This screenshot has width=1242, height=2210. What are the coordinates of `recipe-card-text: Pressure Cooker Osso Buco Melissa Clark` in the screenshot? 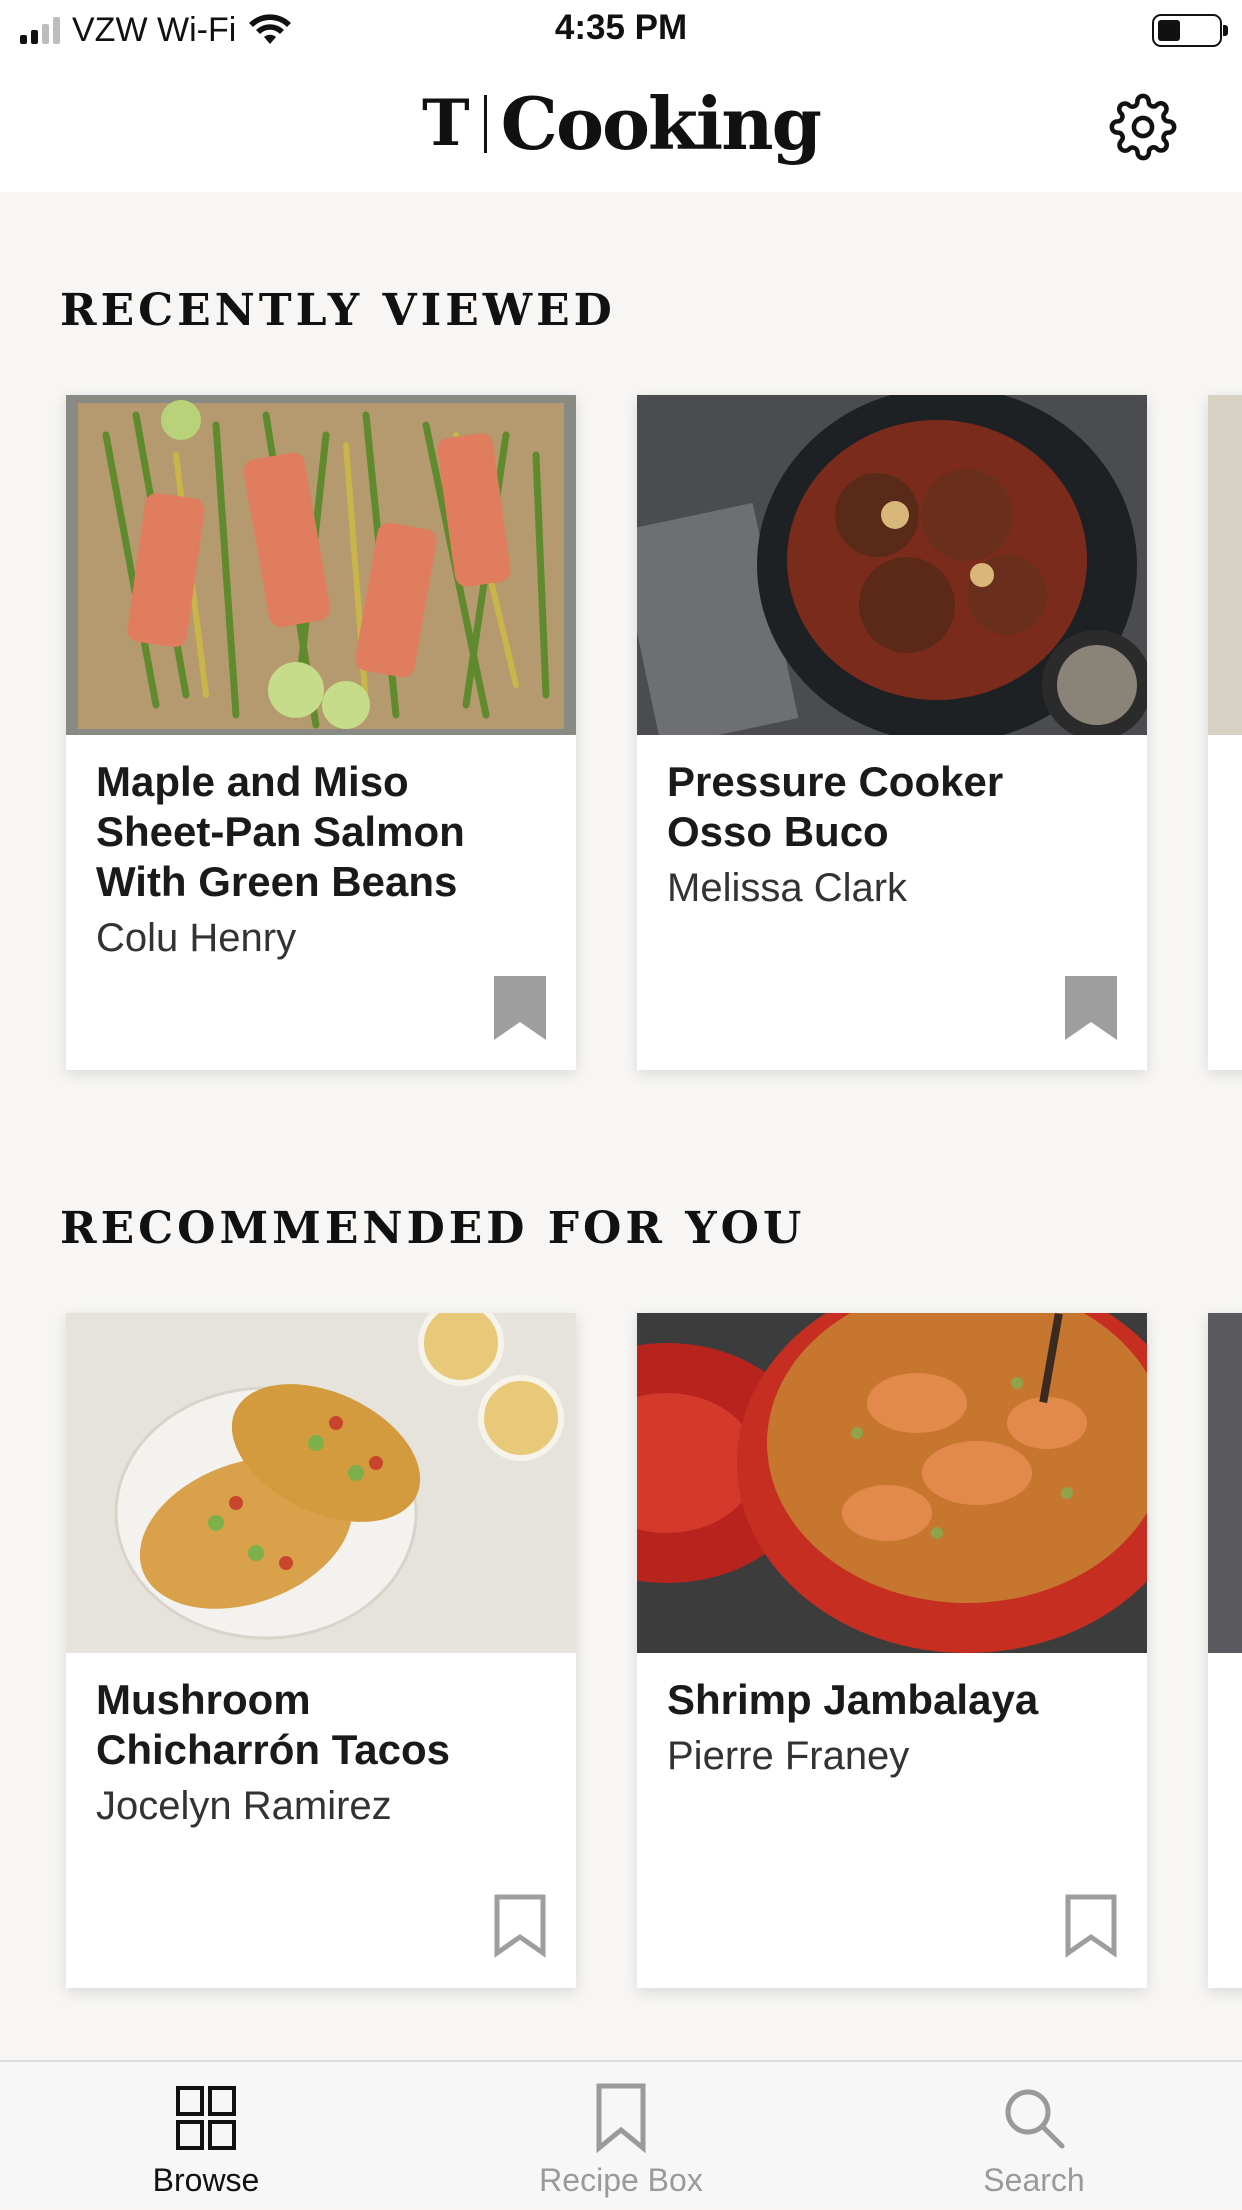 It's located at (892, 835).